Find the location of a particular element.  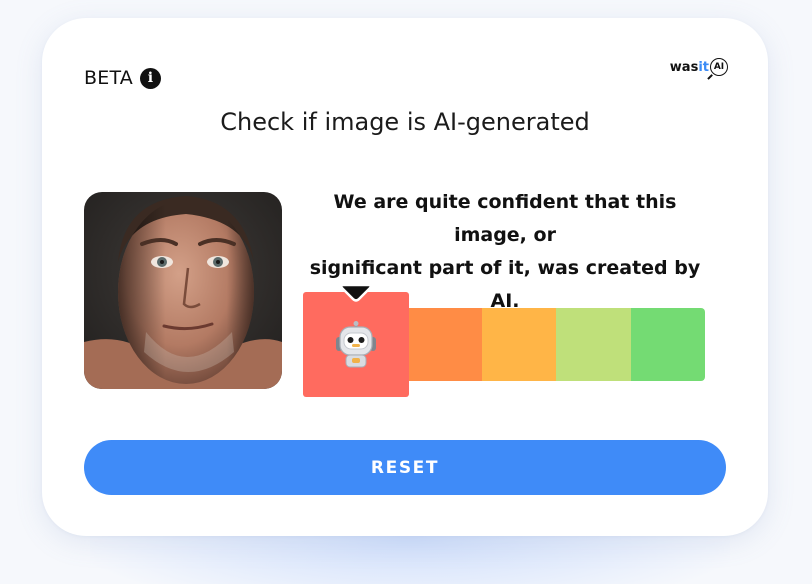

scale-segment-1-selected is located at coordinates (356, 344).